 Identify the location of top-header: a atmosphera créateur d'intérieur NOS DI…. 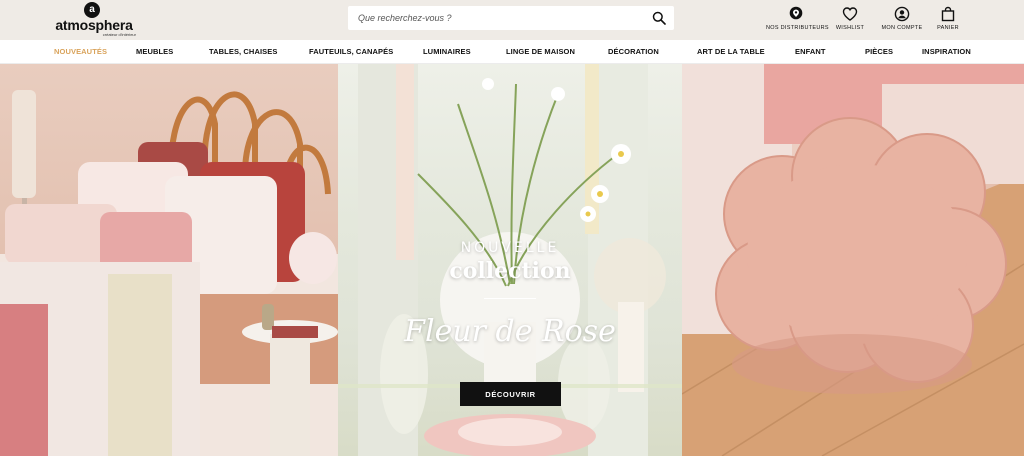
(512, 20).